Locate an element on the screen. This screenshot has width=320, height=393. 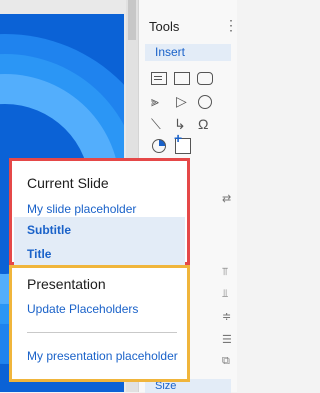
text-box-icon is located at coordinates (159, 78).